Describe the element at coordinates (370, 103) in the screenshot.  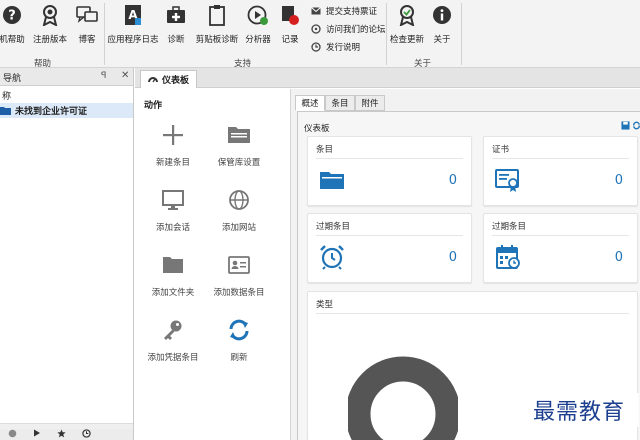
I see `tab-attachments: 附件` at that location.